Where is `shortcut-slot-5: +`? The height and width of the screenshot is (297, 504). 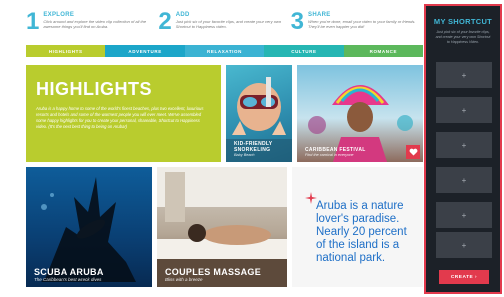 shortcut-slot-5: + is located at coordinates (464, 215).